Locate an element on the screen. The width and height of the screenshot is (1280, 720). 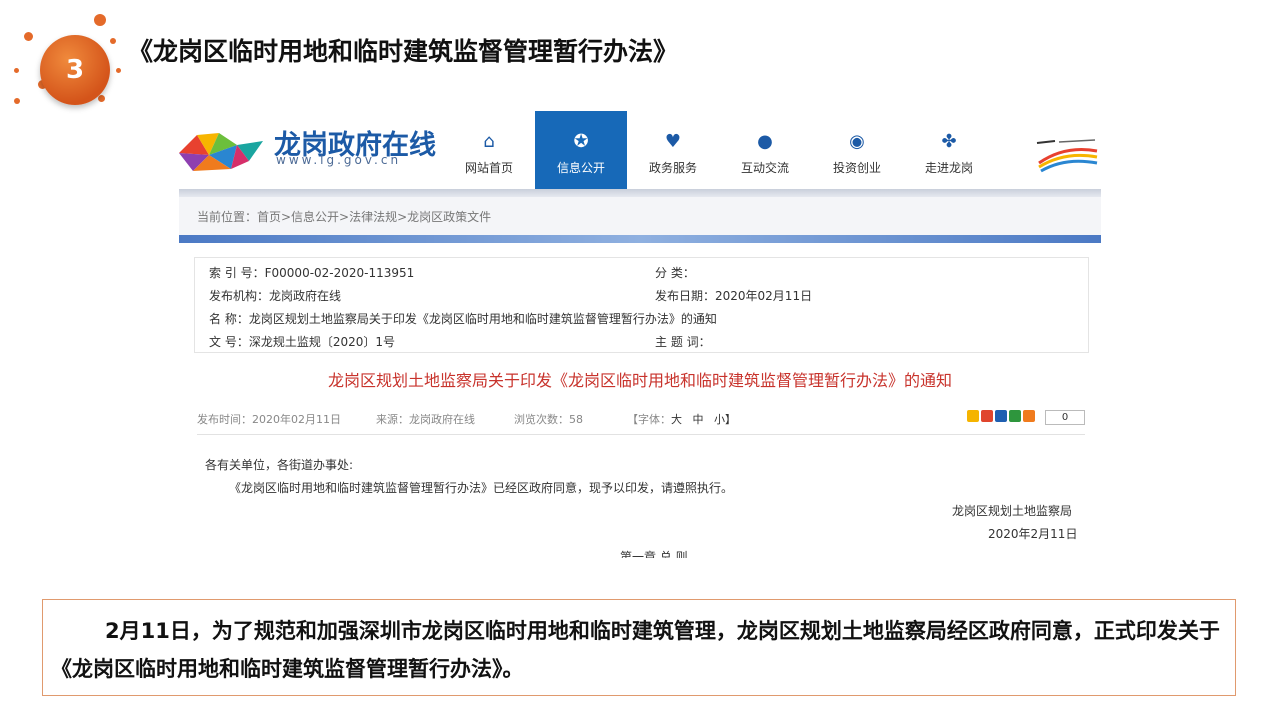
clover-icon: ✤ is located at coordinates (949, 141).